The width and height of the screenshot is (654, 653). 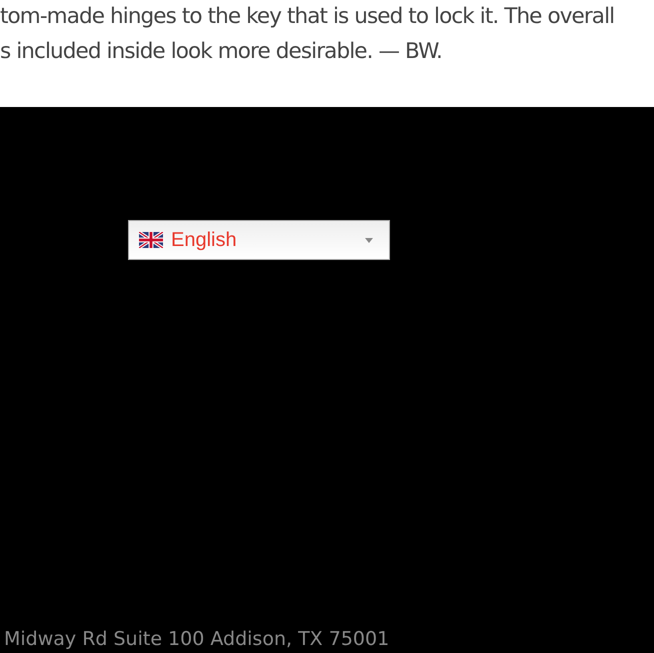 I want to click on address-text: Midway Rd Suite 100 Addison, TX 75001, so click(x=197, y=639).